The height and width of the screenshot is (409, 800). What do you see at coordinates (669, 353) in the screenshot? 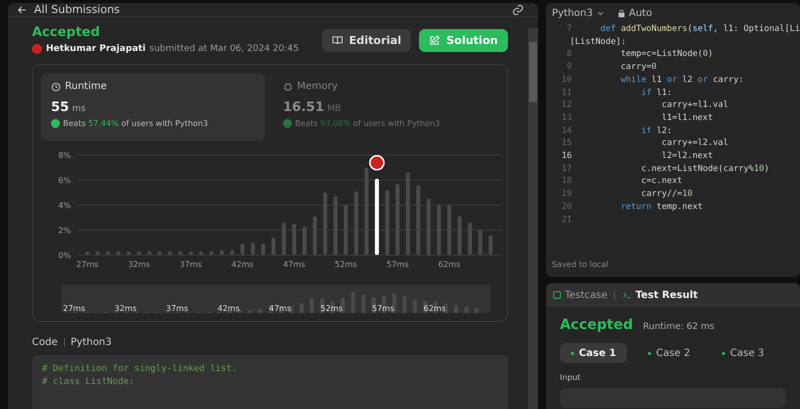
I see `case-tab: Case 2` at bounding box center [669, 353].